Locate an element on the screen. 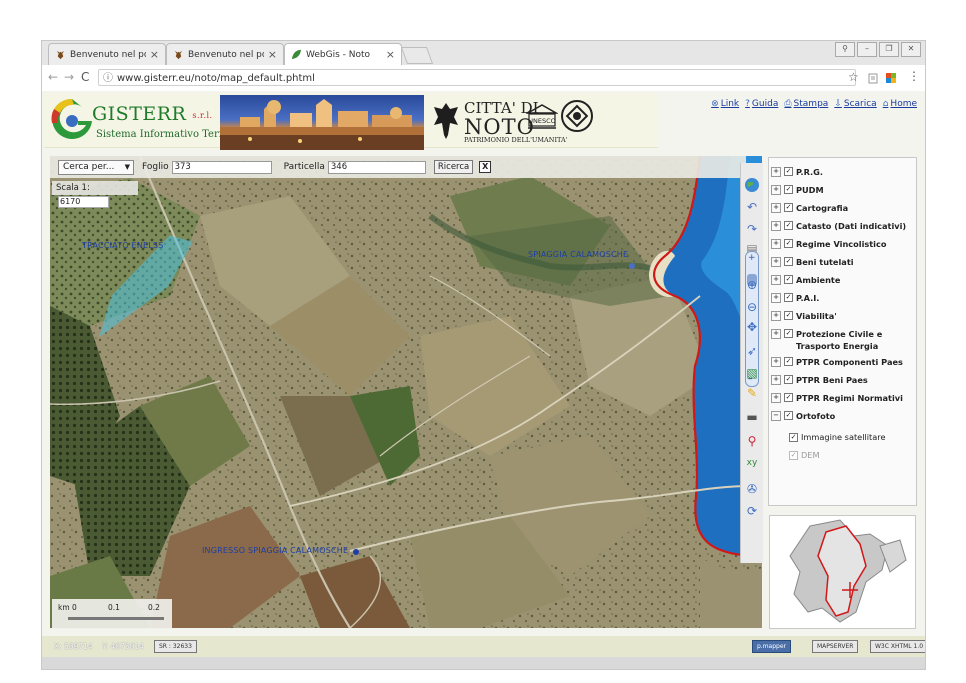 The height and width of the screenshot is (683, 966). layer-pai: + ✓ P.A.I. is located at coordinates (842, 298).